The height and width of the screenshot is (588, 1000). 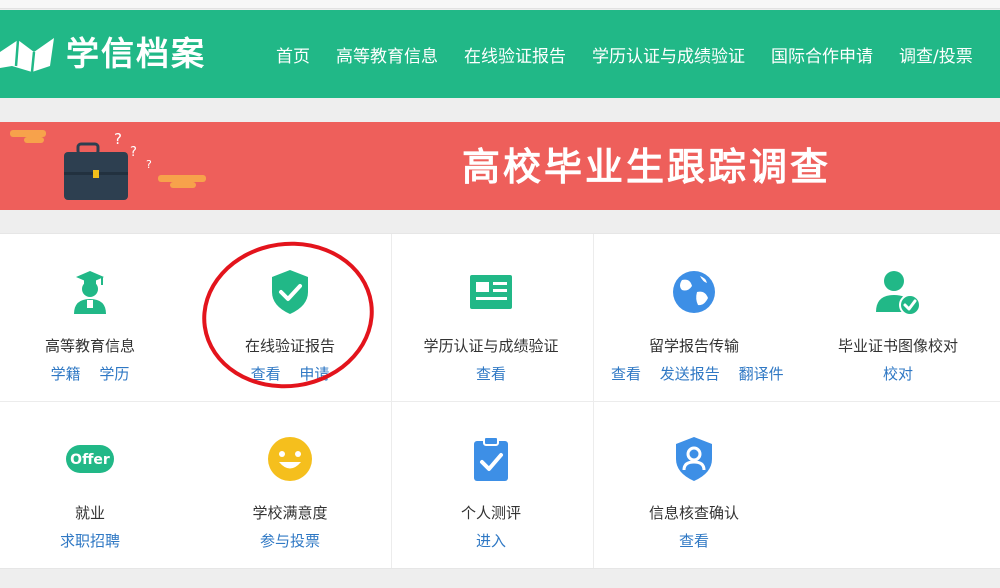 I want to click on main-nav: 首页 高等教育信息 在线验证报告 学历认证与成绩验证 国际合作申请 调查/投票, so click(x=637, y=54).